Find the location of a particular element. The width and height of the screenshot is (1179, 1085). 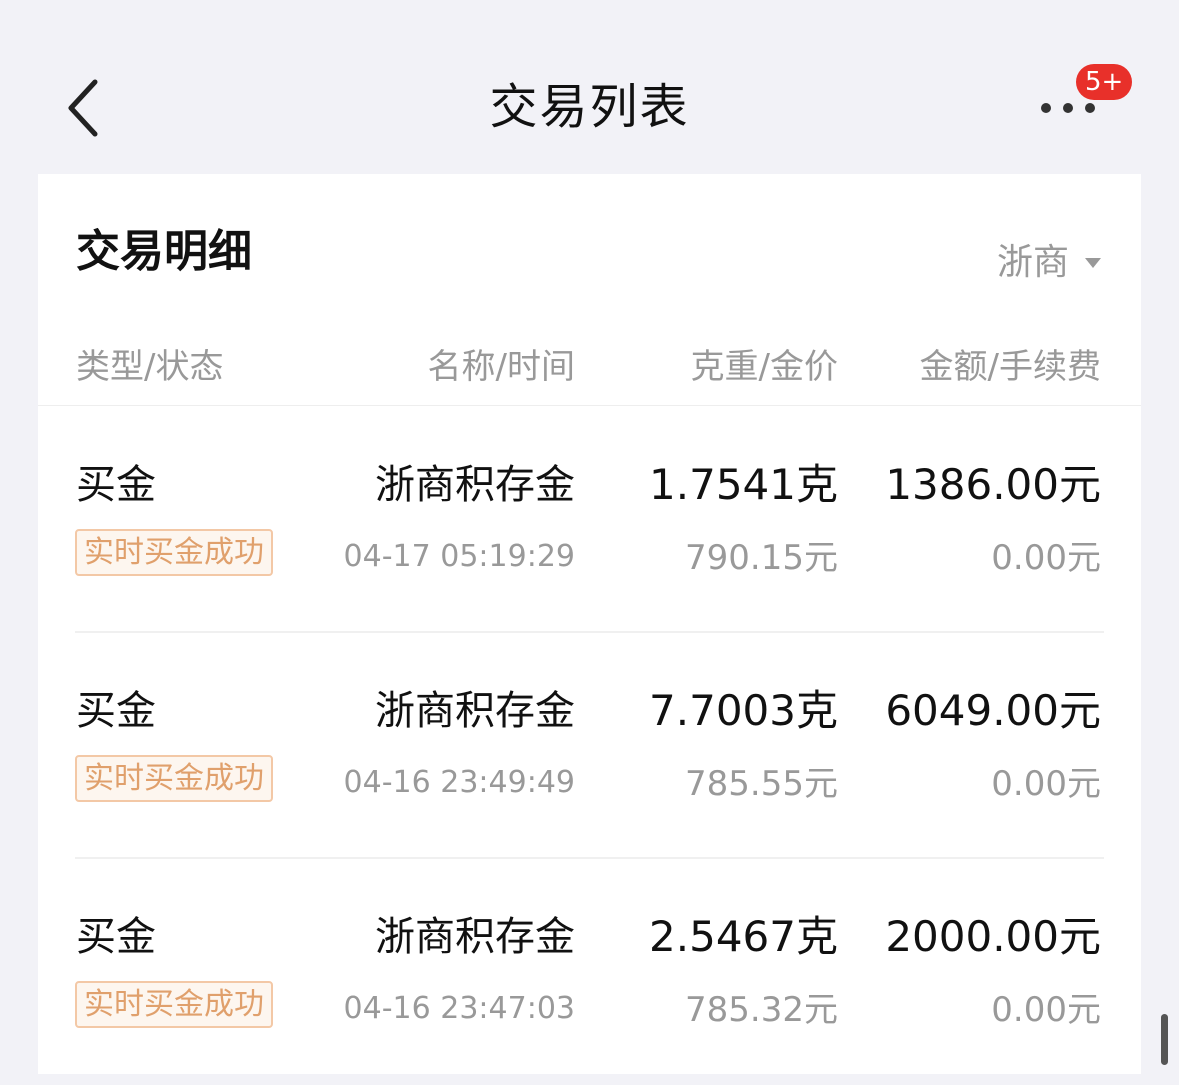

caret-down-icon is located at coordinates (1093, 263).